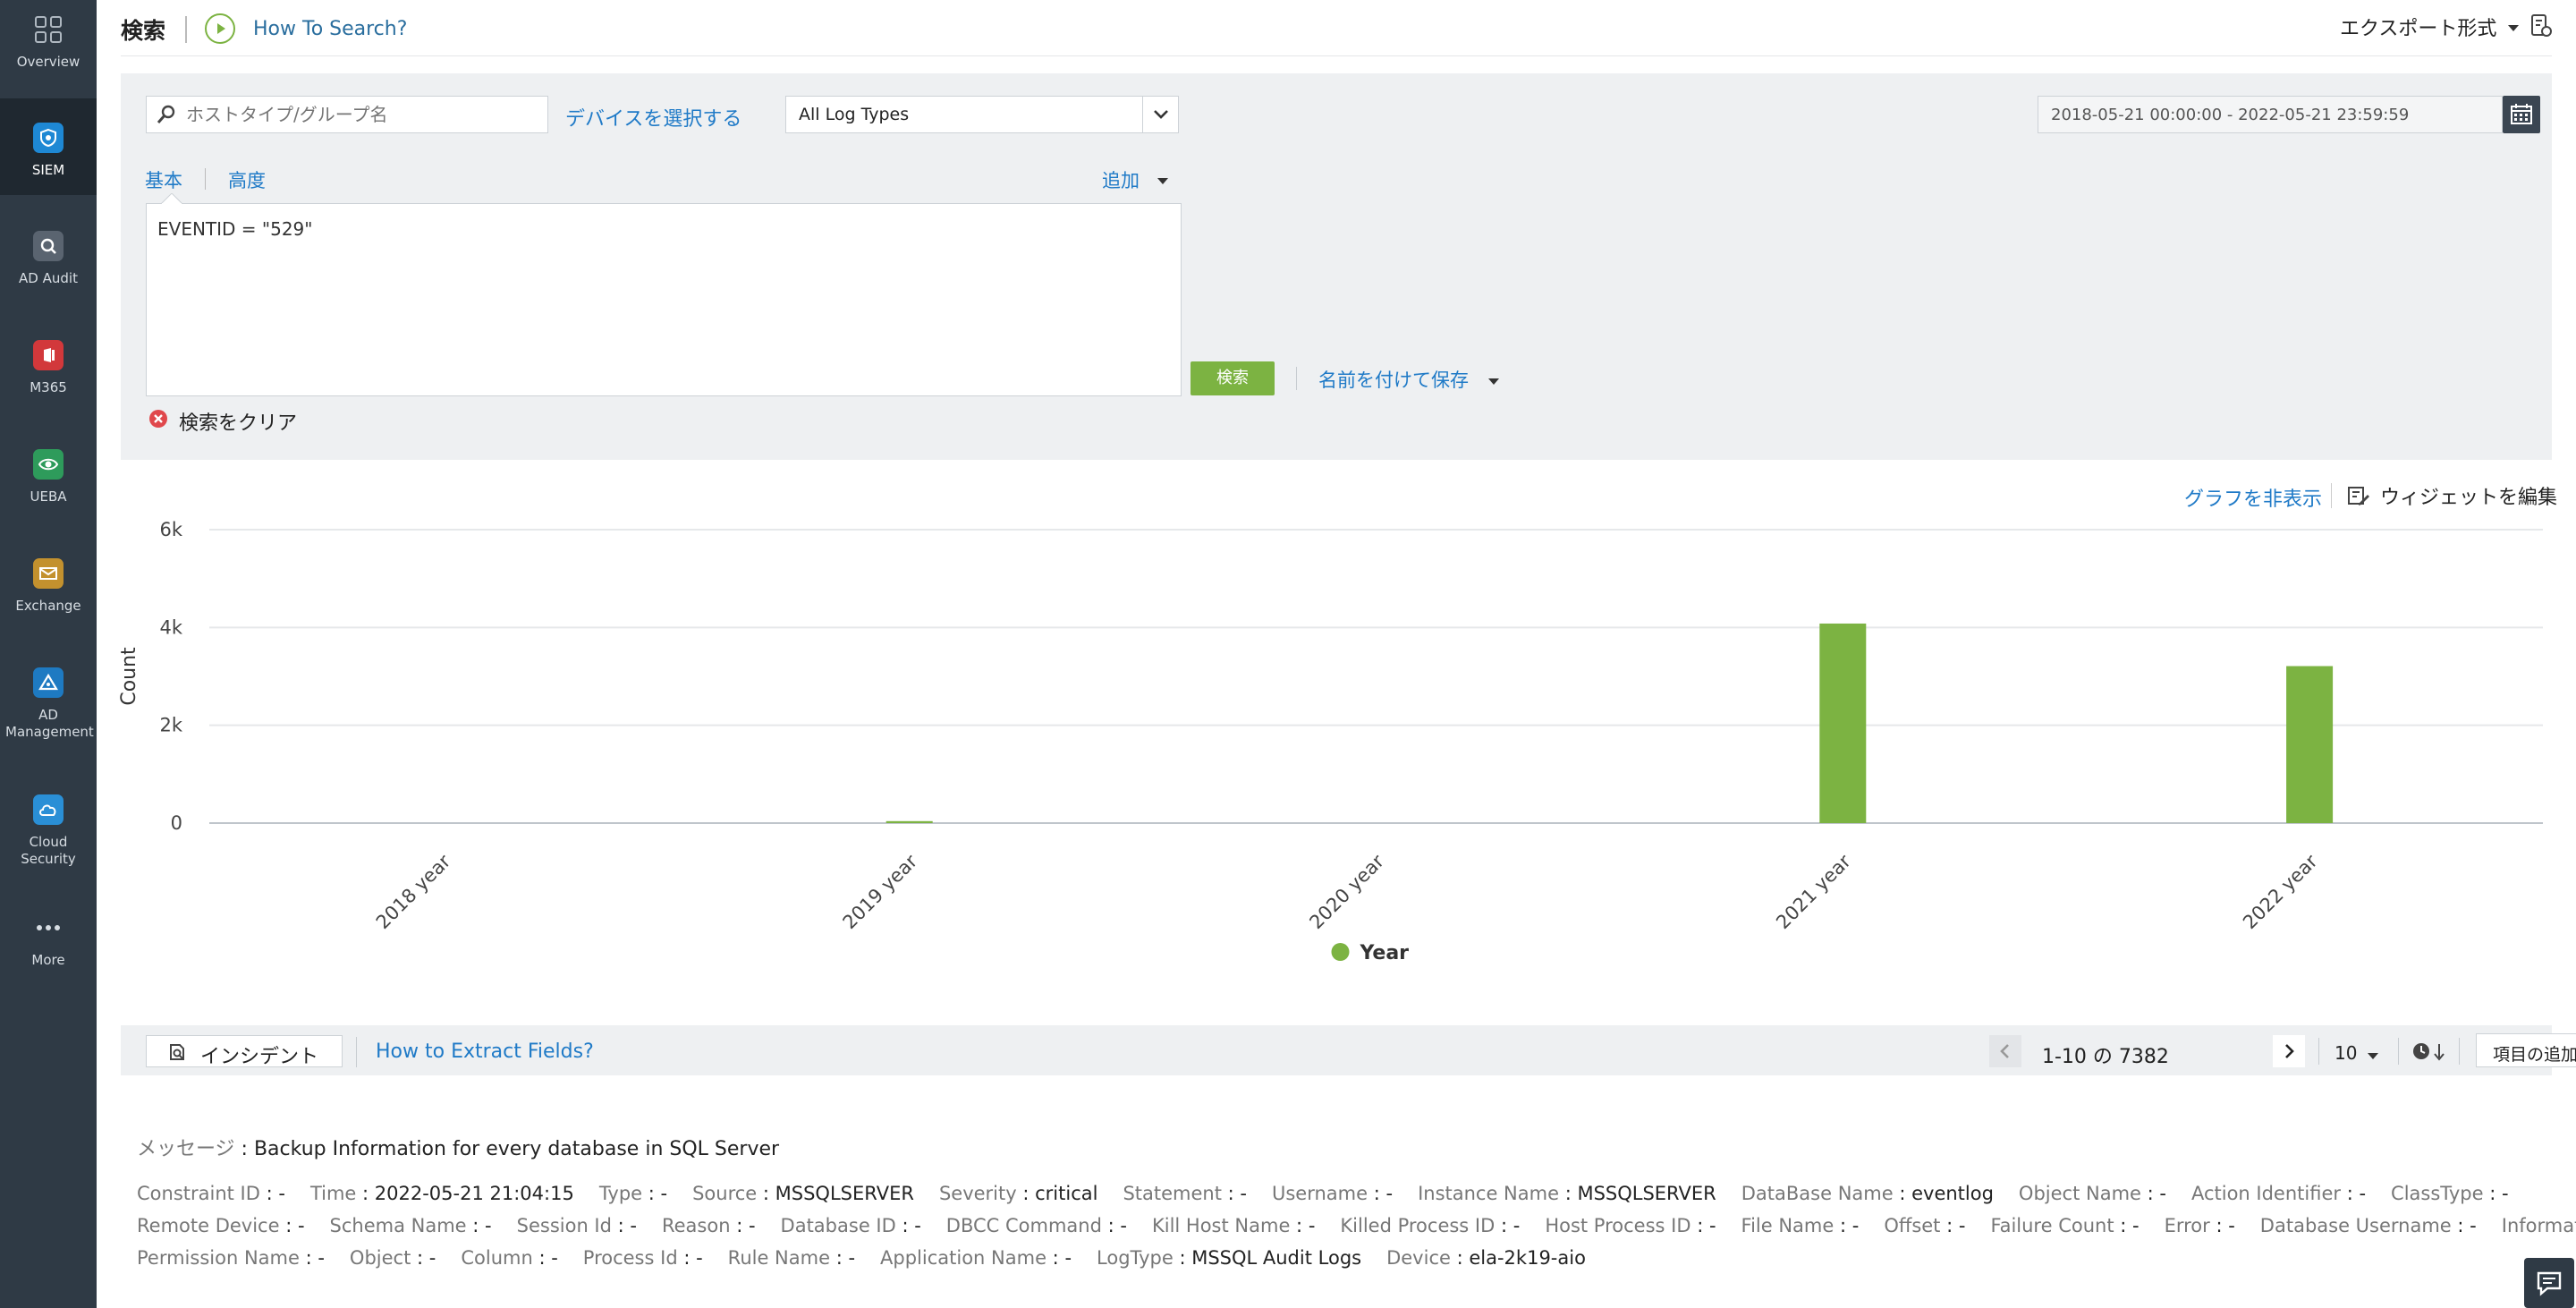  What do you see at coordinates (48, 146) in the screenshot?
I see `sidebar-item-siem: SIEM` at bounding box center [48, 146].